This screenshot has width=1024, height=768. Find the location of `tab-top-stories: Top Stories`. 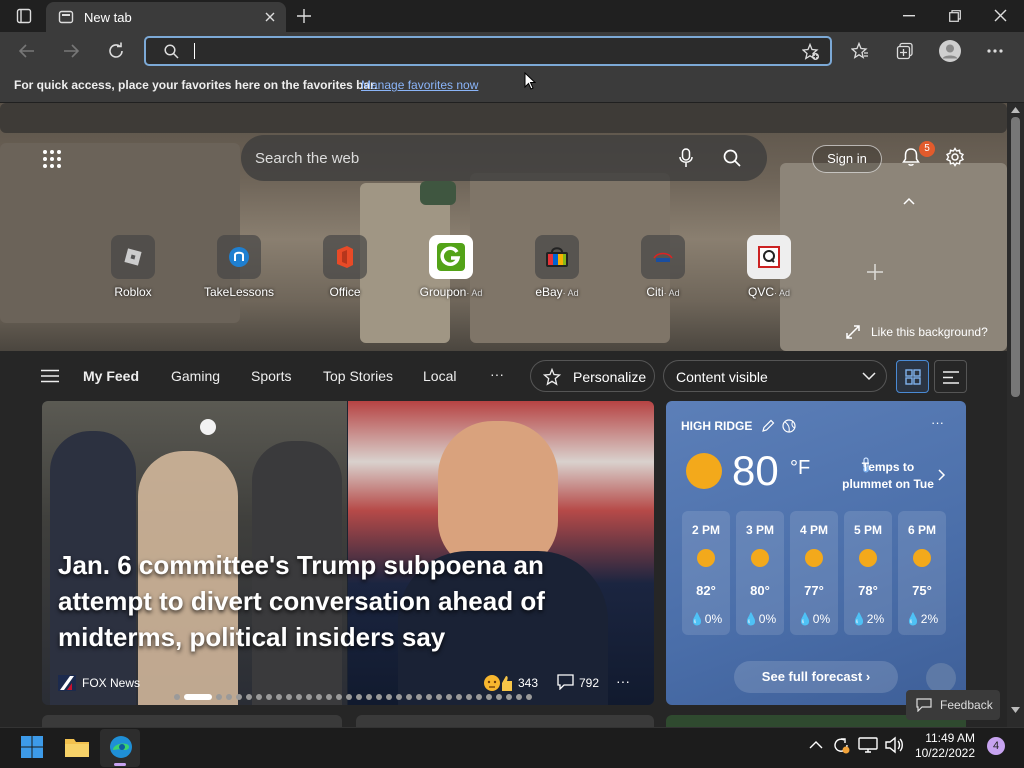

tab-top-stories: Top Stories is located at coordinates (358, 376).